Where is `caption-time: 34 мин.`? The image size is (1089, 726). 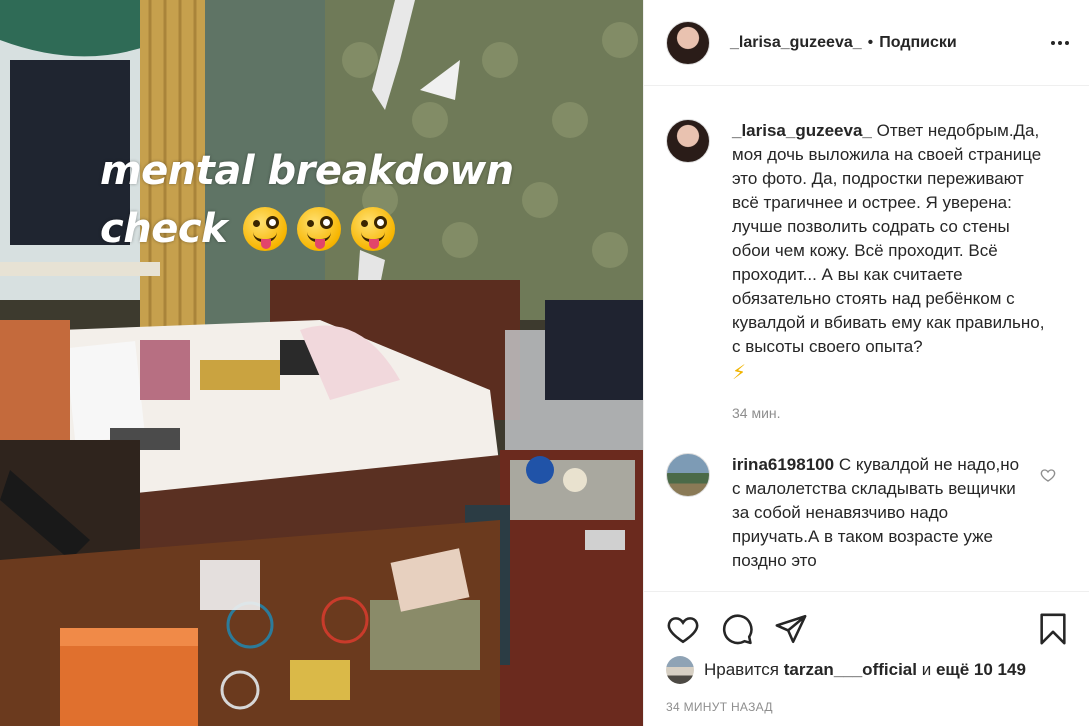 caption-time: 34 мин. is located at coordinates (892, 413).